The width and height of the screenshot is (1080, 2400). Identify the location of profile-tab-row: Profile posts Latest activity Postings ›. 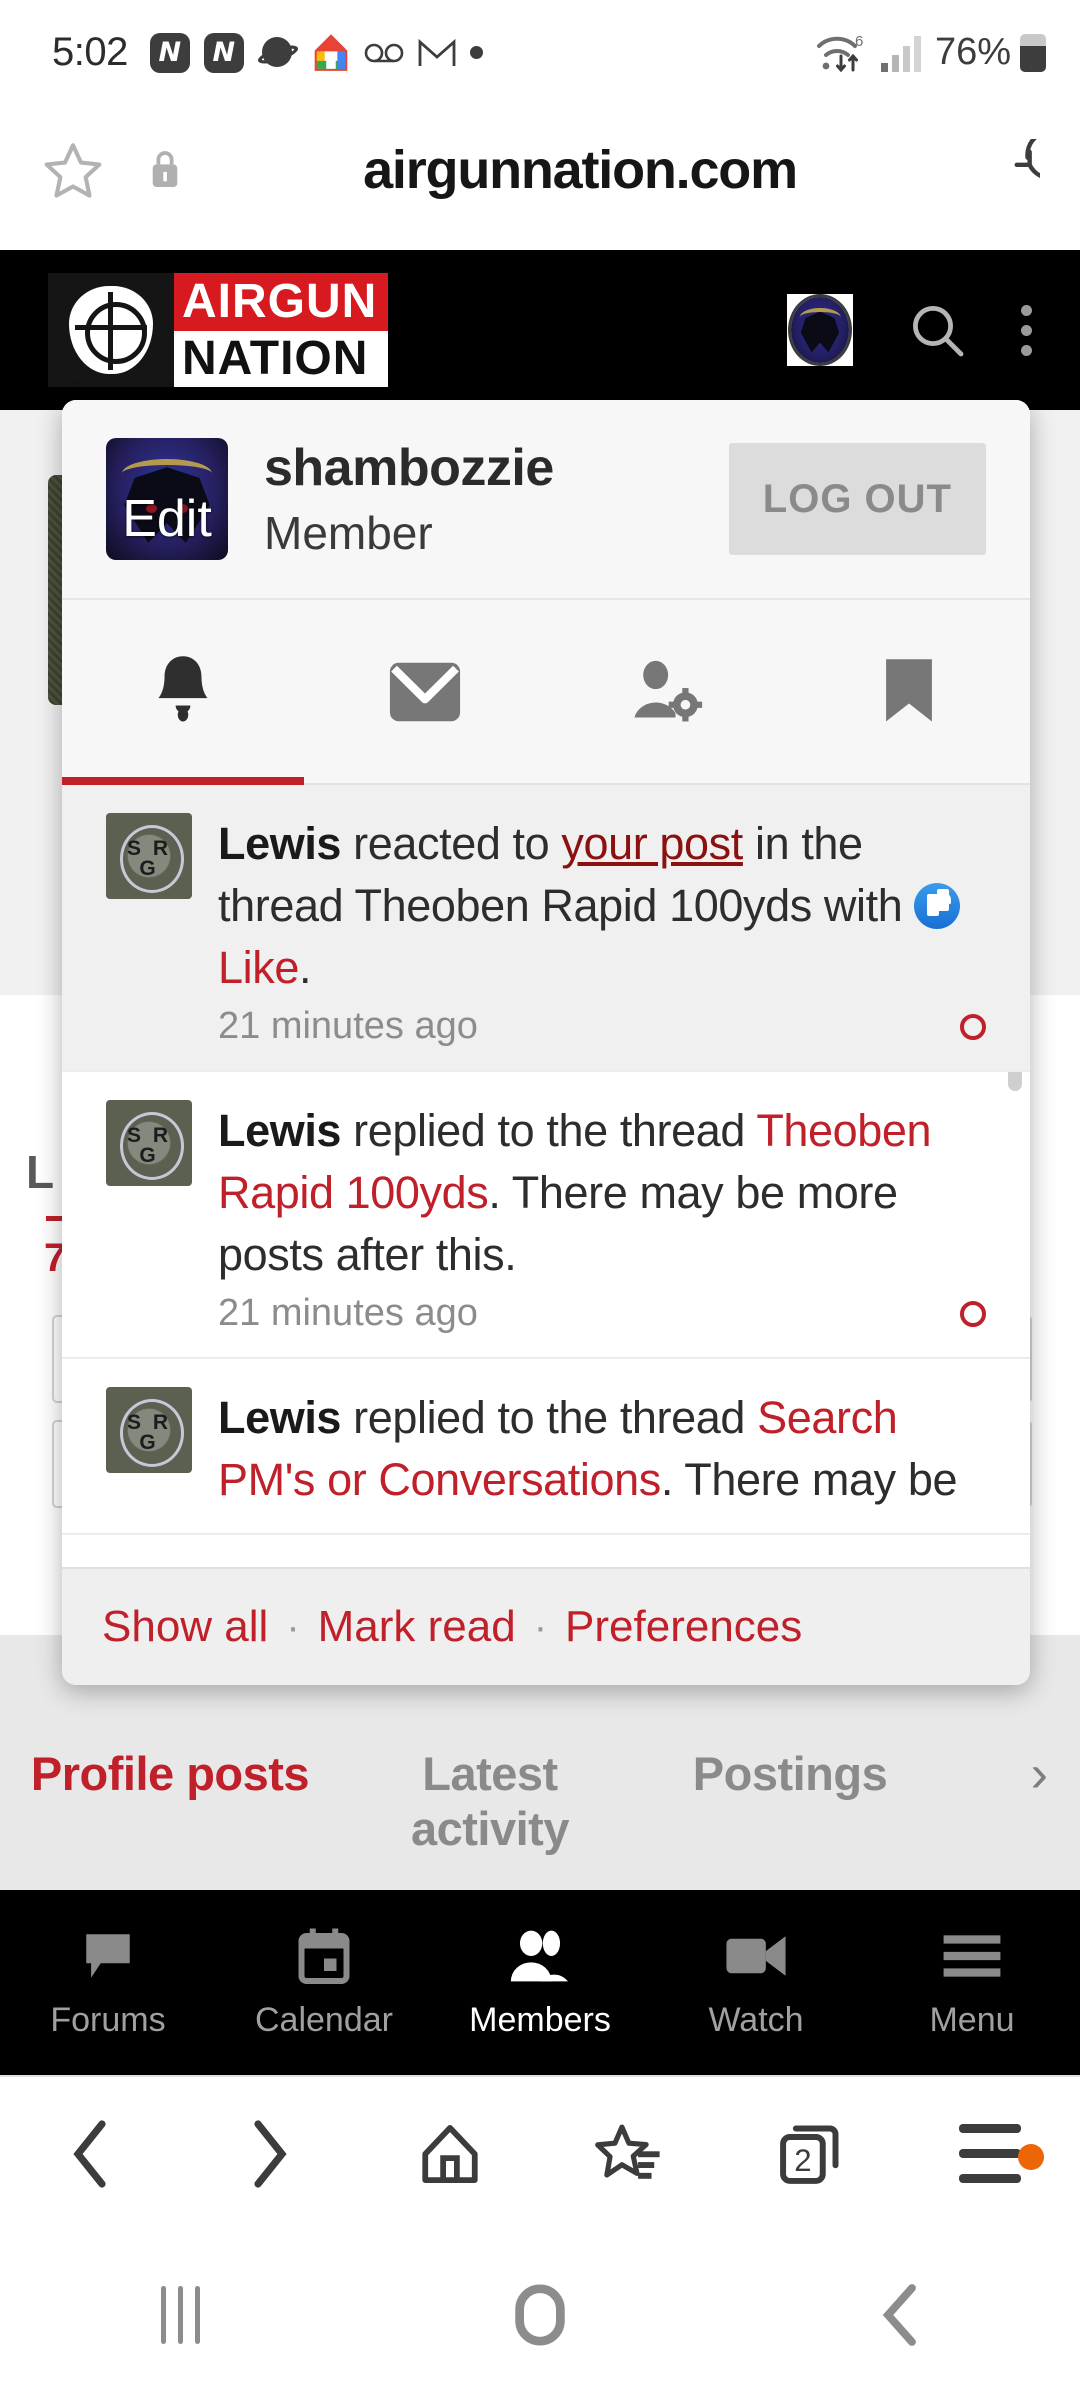
(540, 1801).